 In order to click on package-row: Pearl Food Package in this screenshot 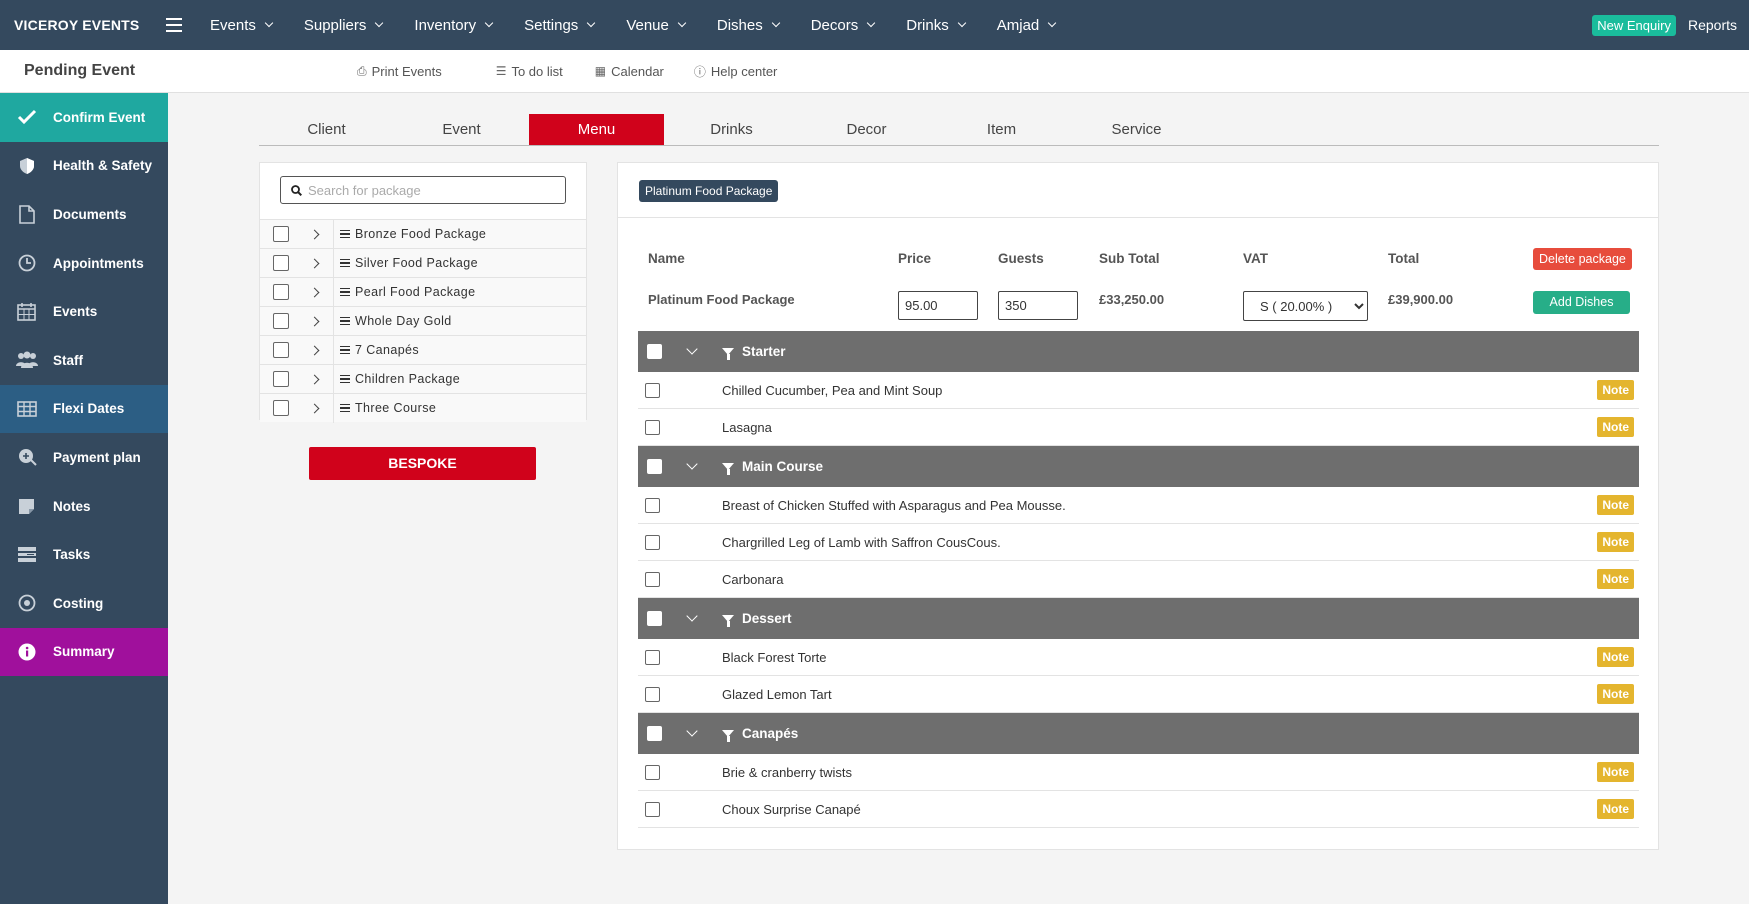, I will do `click(423, 292)`.